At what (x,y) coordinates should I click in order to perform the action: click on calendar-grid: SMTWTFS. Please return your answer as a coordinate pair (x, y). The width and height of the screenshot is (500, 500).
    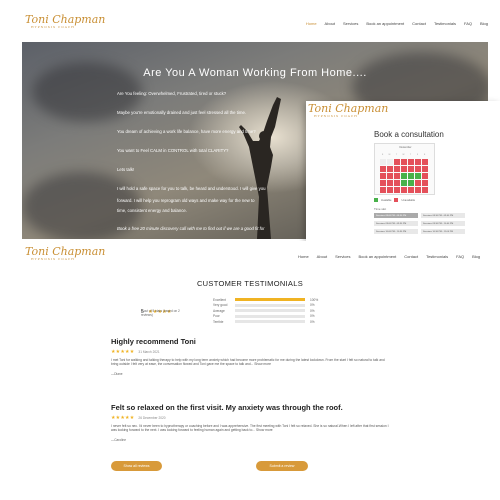
    Looking at the image, I should click on (403, 172).